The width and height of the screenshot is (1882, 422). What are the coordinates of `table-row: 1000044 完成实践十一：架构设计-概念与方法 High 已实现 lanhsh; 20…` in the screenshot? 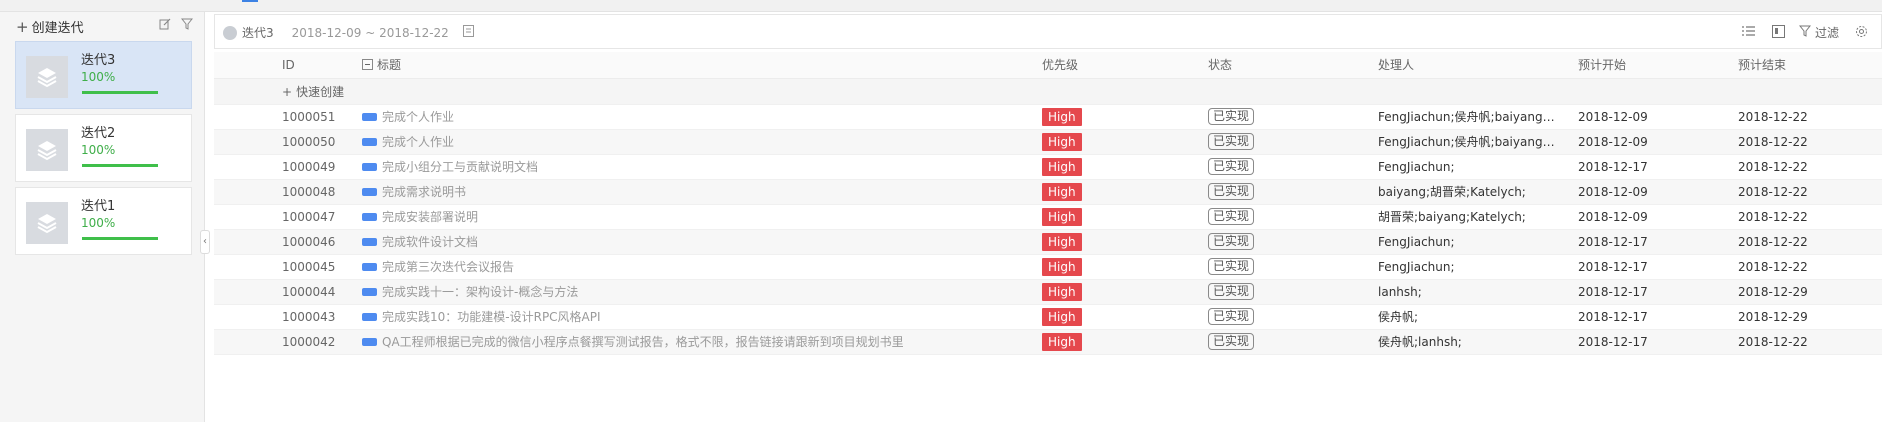 It's located at (1048, 292).